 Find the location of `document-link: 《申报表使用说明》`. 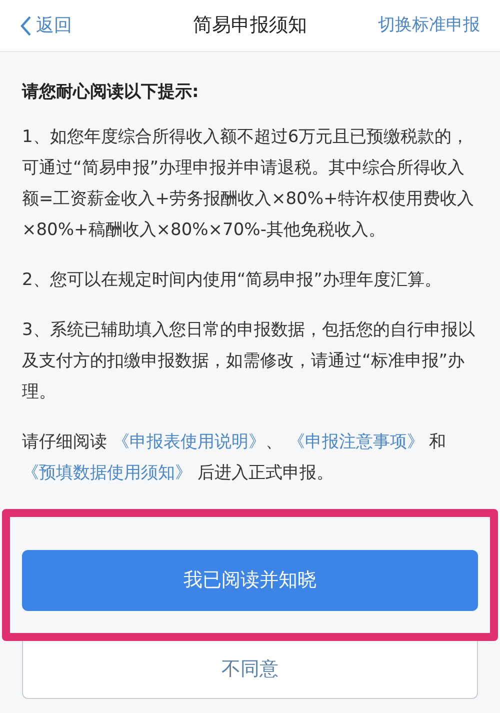

document-link: 《申报表使用说明》 is located at coordinates (189, 442).